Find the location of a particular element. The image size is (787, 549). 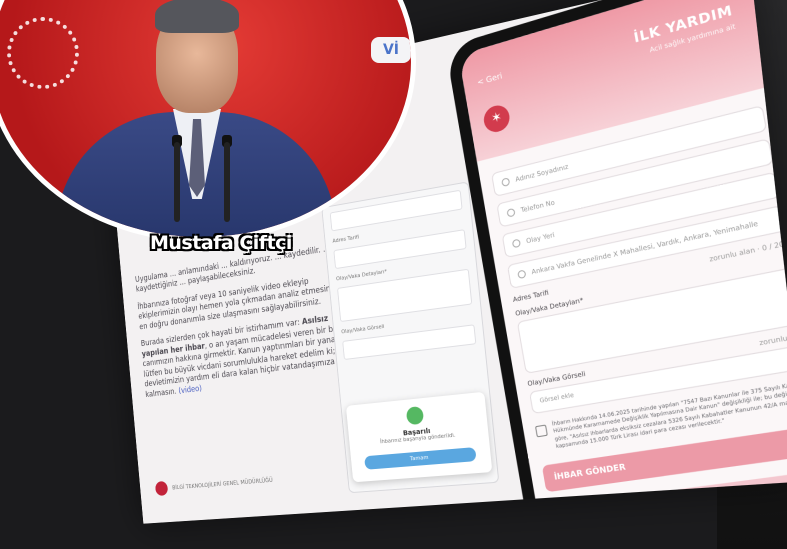

location-icon is located at coordinates (516, 243).